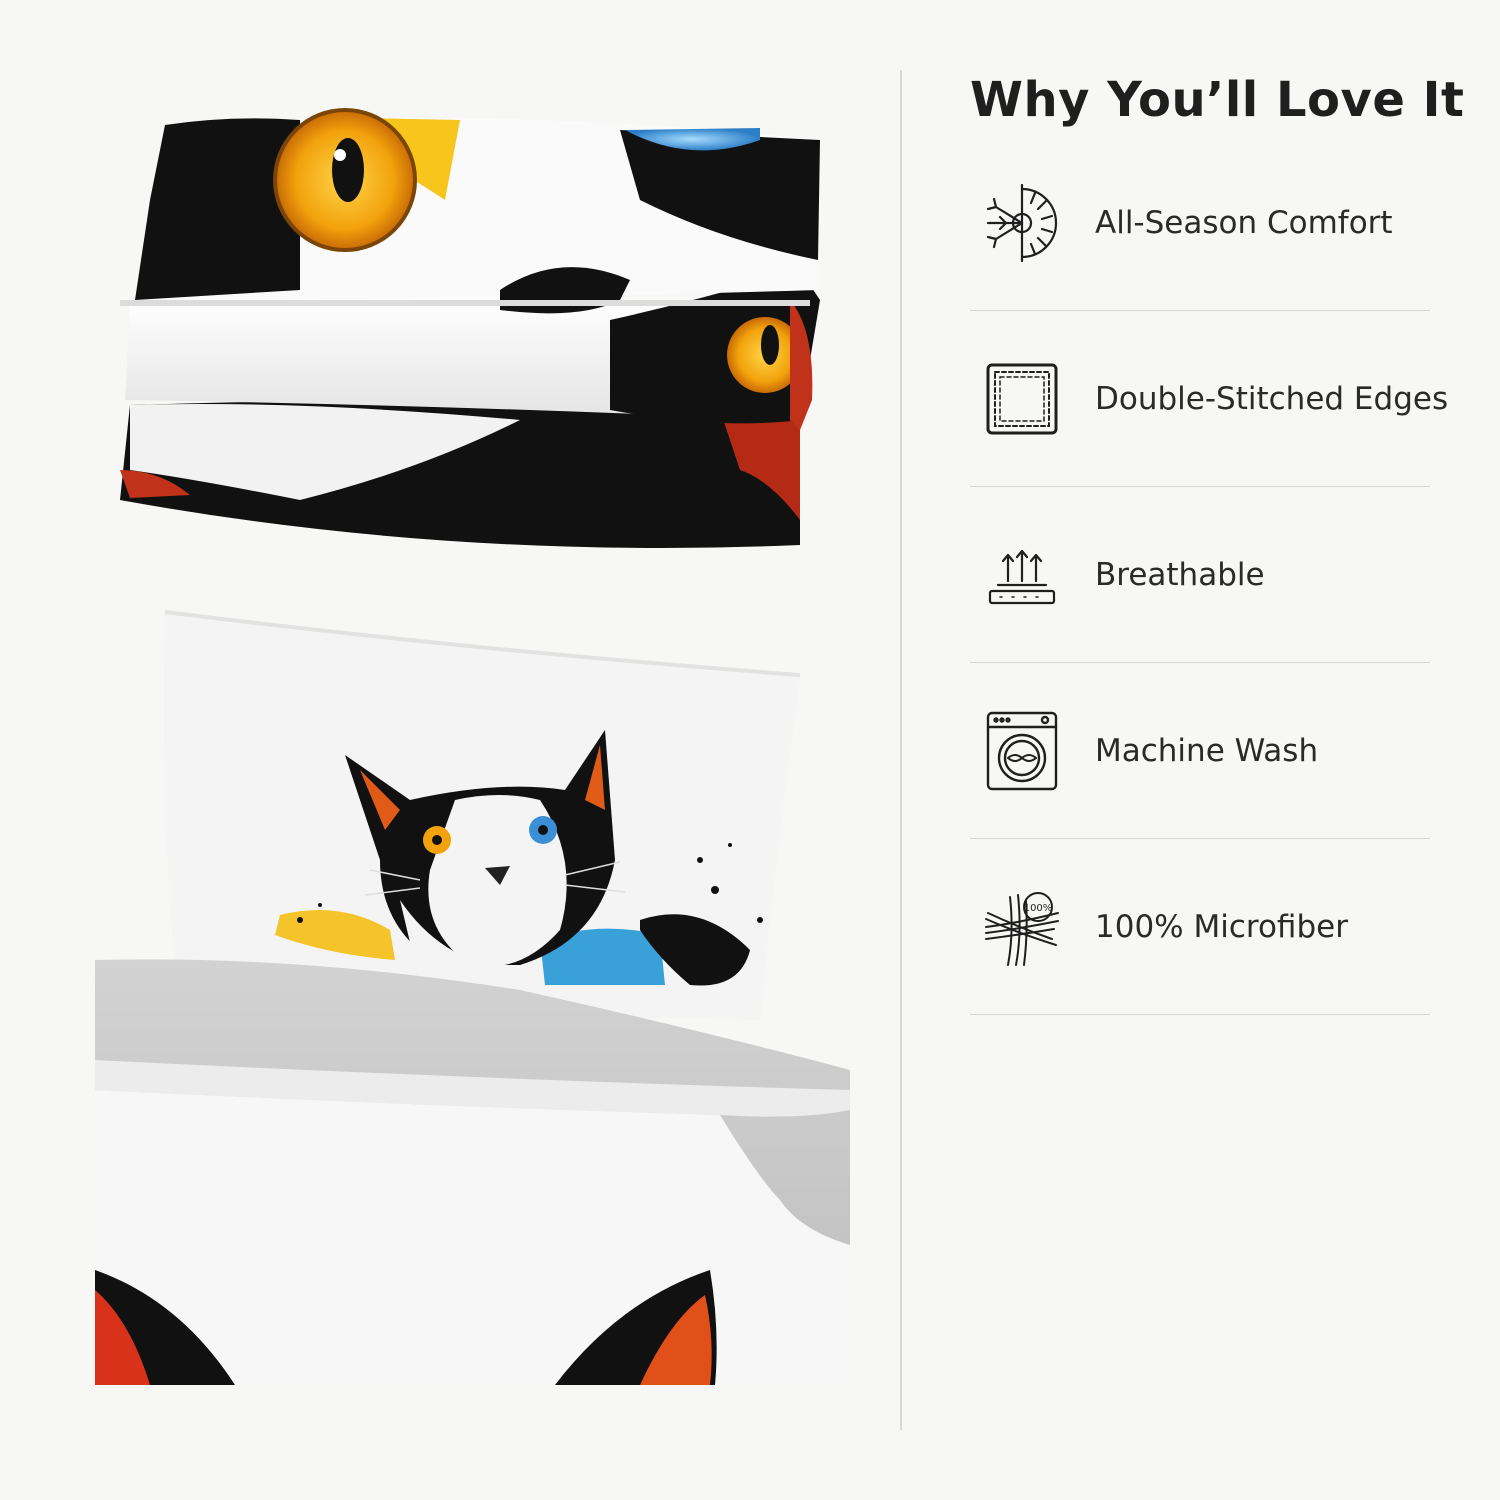 The width and height of the screenshot is (1500, 1500). I want to click on folded-duvet-image, so click(470, 328).